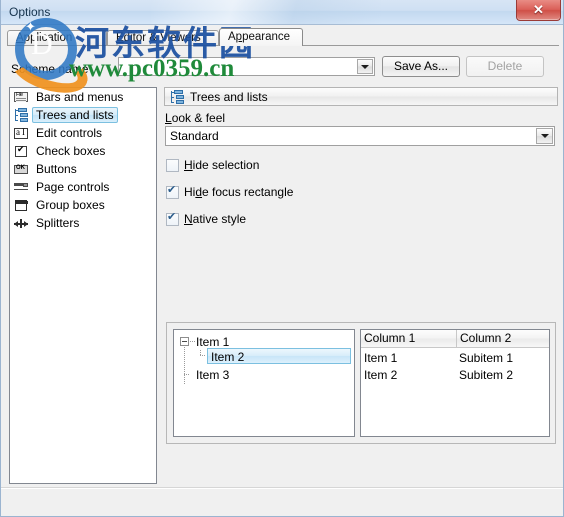  I want to click on look-and-feel-combobox: Standard, so click(360, 136).